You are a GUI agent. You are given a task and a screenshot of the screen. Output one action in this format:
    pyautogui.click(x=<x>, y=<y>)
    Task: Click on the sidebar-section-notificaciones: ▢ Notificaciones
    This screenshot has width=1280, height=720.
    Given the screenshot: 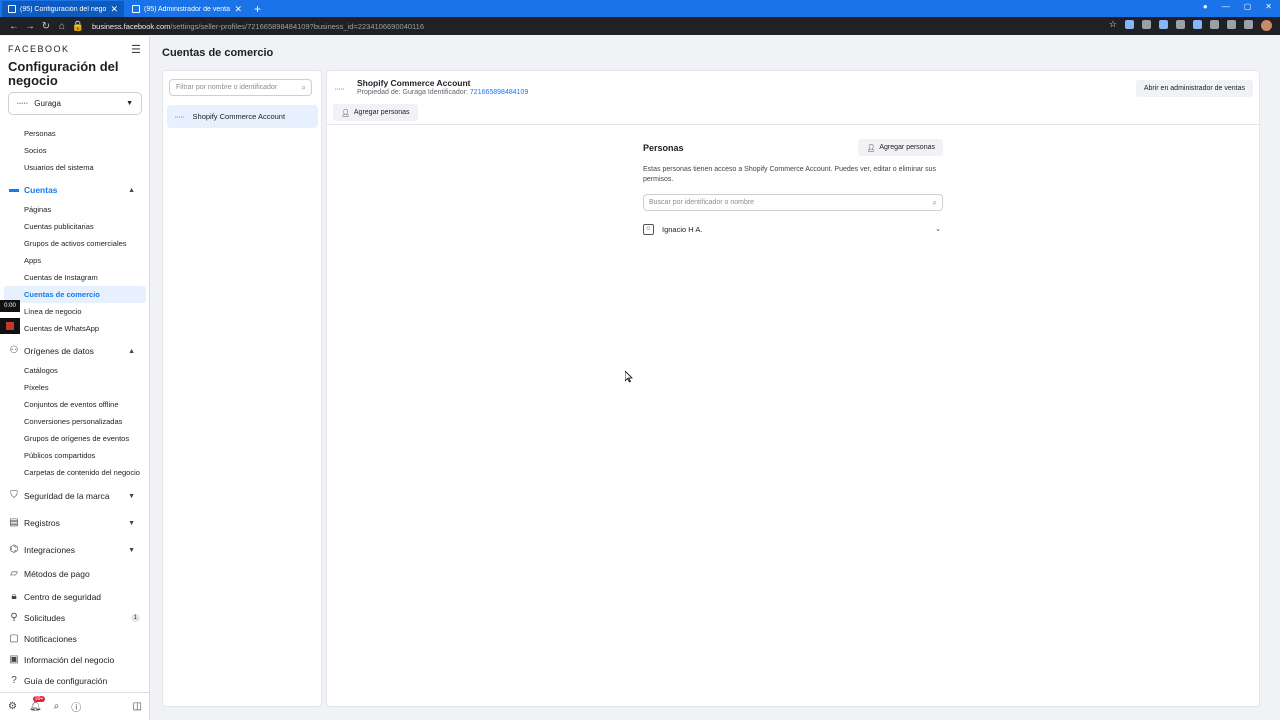 What is the action you would take?
    pyautogui.click(x=75, y=638)
    